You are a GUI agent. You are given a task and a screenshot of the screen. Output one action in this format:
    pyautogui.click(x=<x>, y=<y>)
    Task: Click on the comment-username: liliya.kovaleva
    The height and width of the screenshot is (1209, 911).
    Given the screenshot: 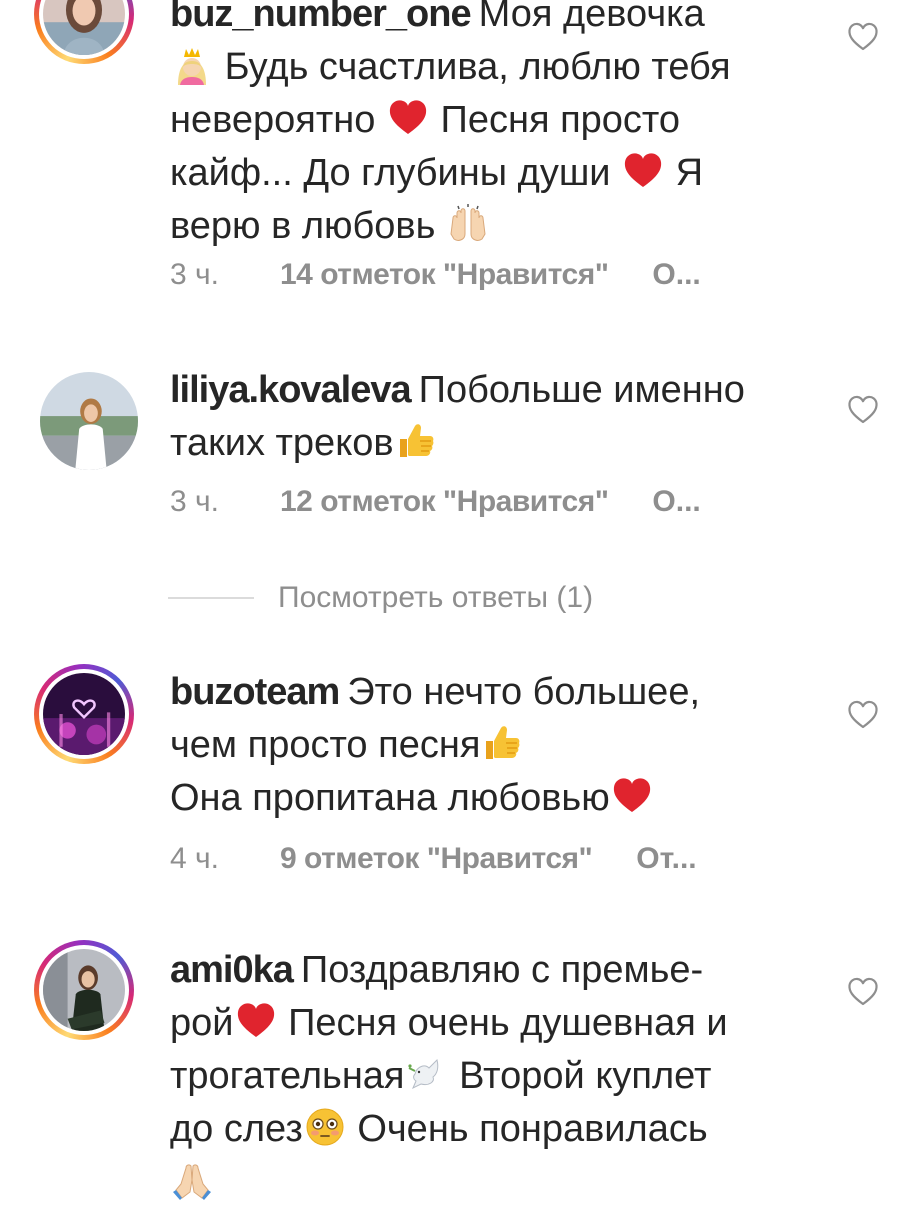 What is the action you would take?
    pyautogui.click(x=291, y=390)
    